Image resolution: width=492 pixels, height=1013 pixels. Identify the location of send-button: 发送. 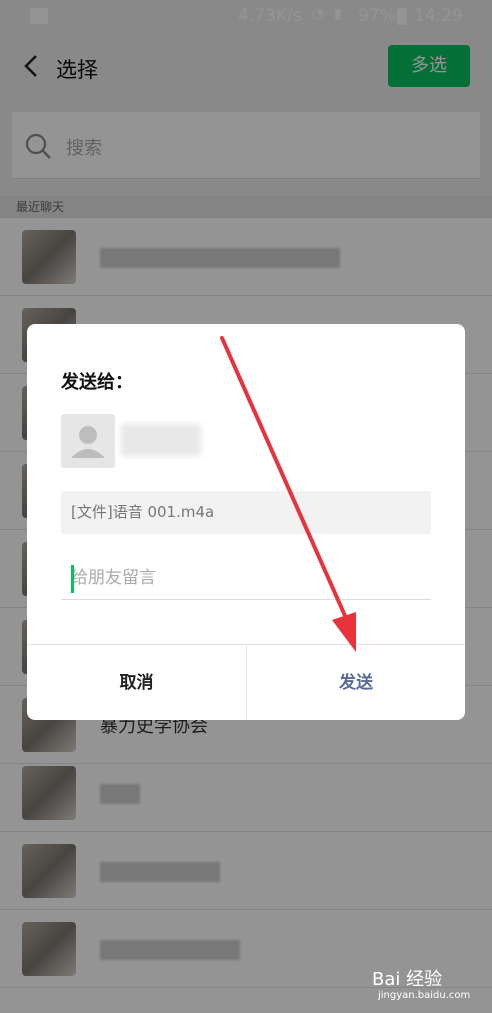
(355, 682).